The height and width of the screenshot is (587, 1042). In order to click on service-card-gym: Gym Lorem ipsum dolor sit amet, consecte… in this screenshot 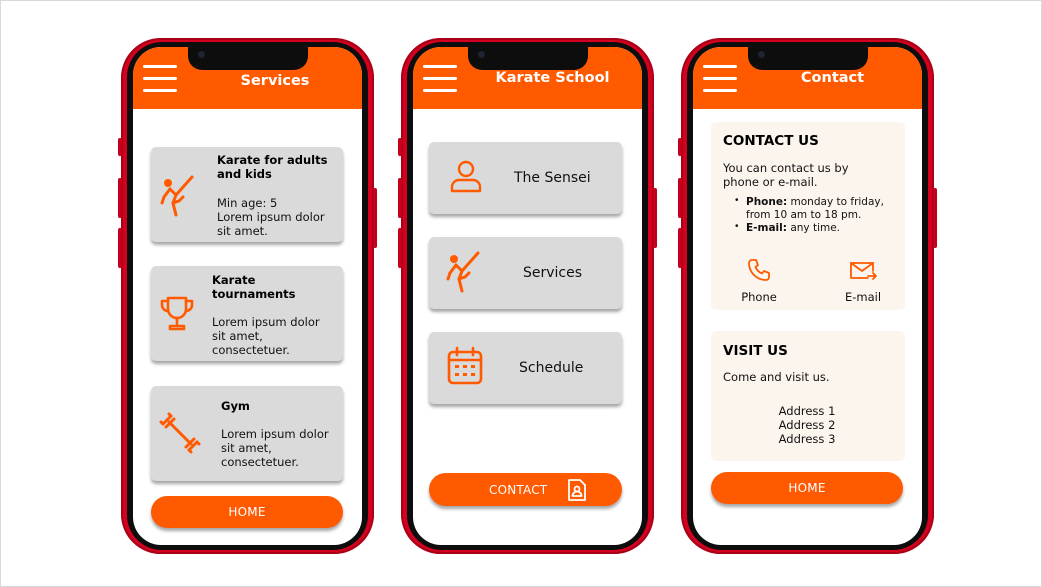, I will do `click(247, 433)`.